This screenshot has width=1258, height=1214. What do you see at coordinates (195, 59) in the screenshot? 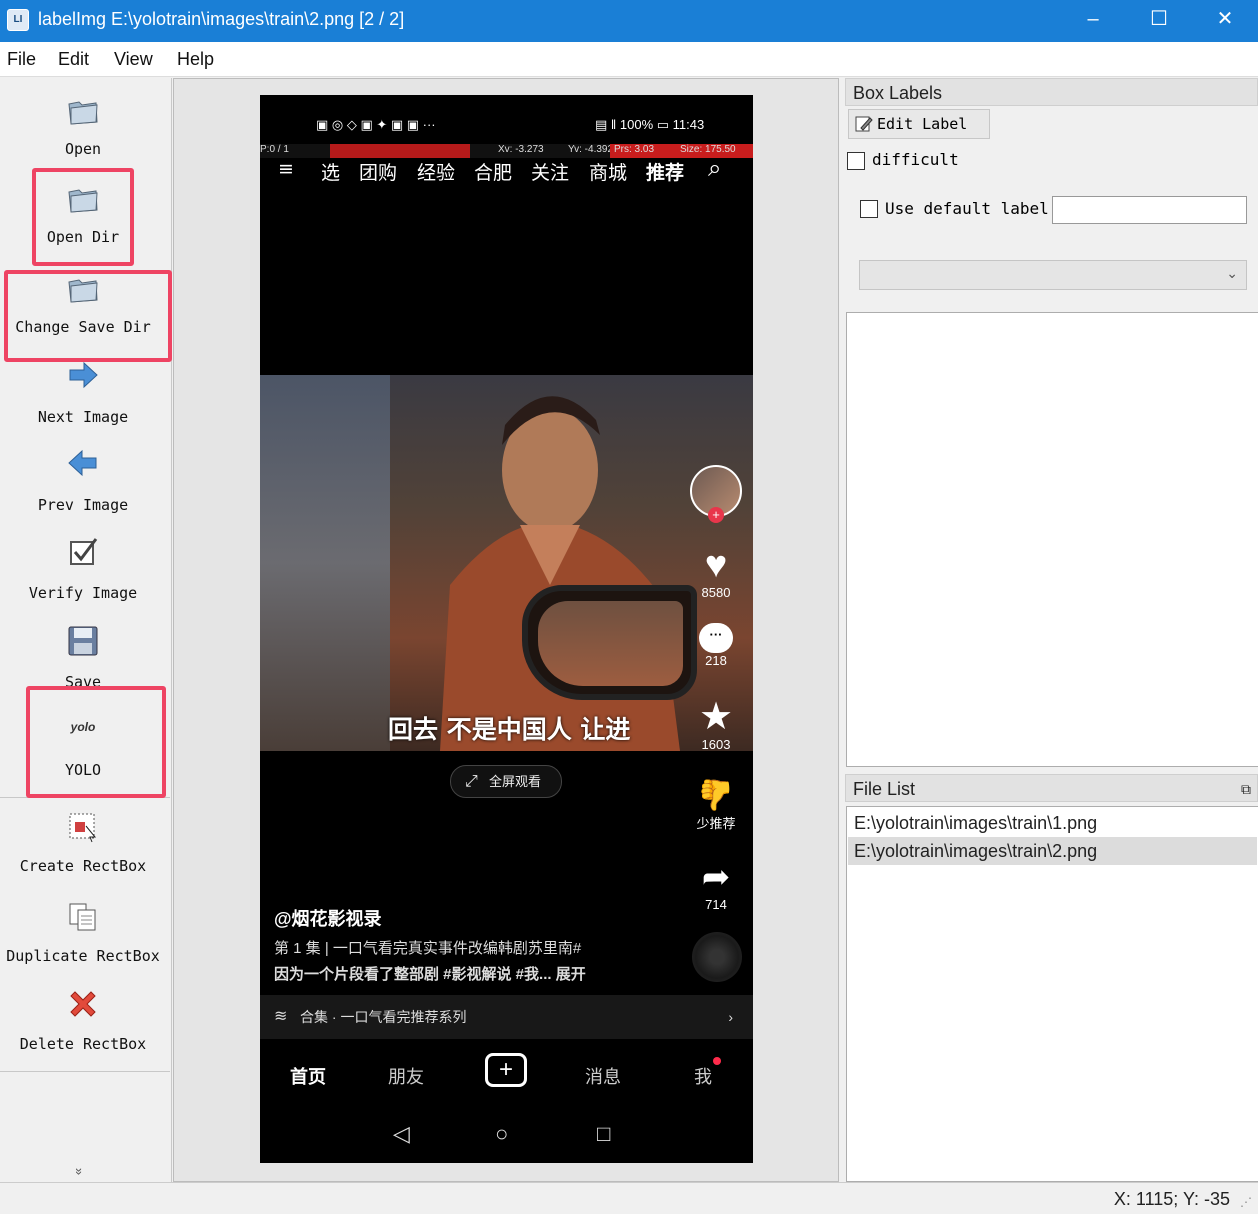
I see `menu-help: Help` at bounding box center [195, 59].